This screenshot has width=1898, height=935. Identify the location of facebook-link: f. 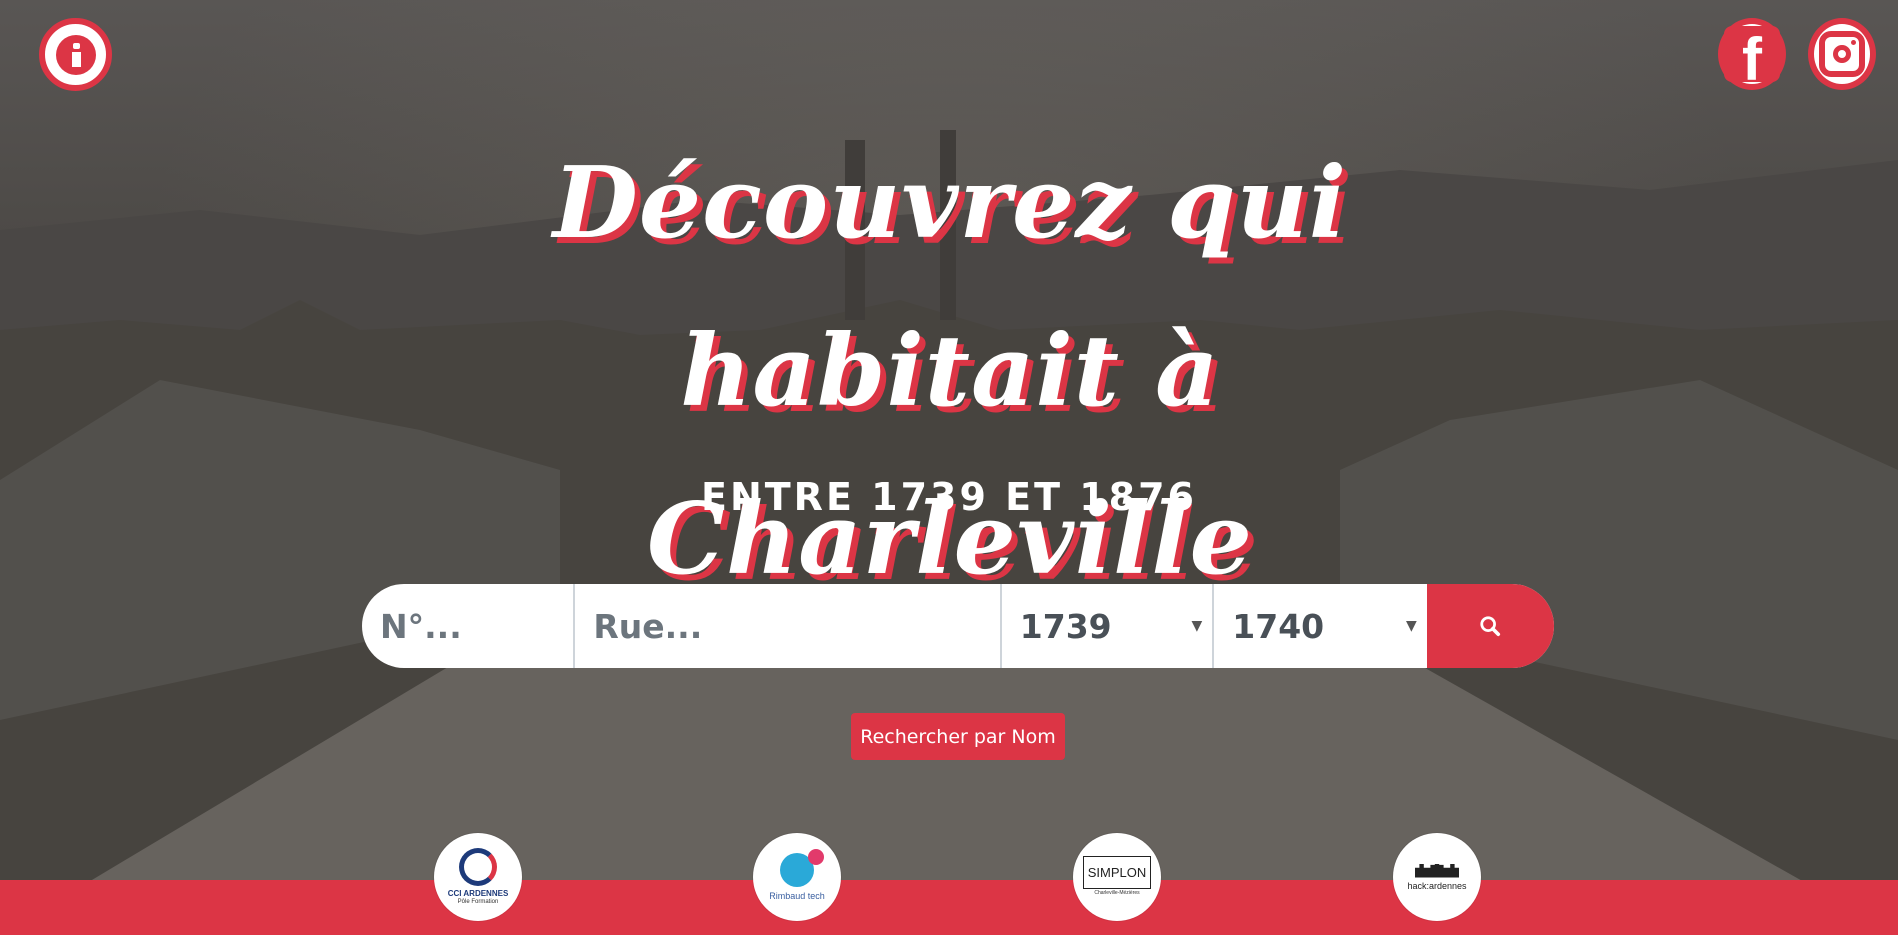
(1752, 54).